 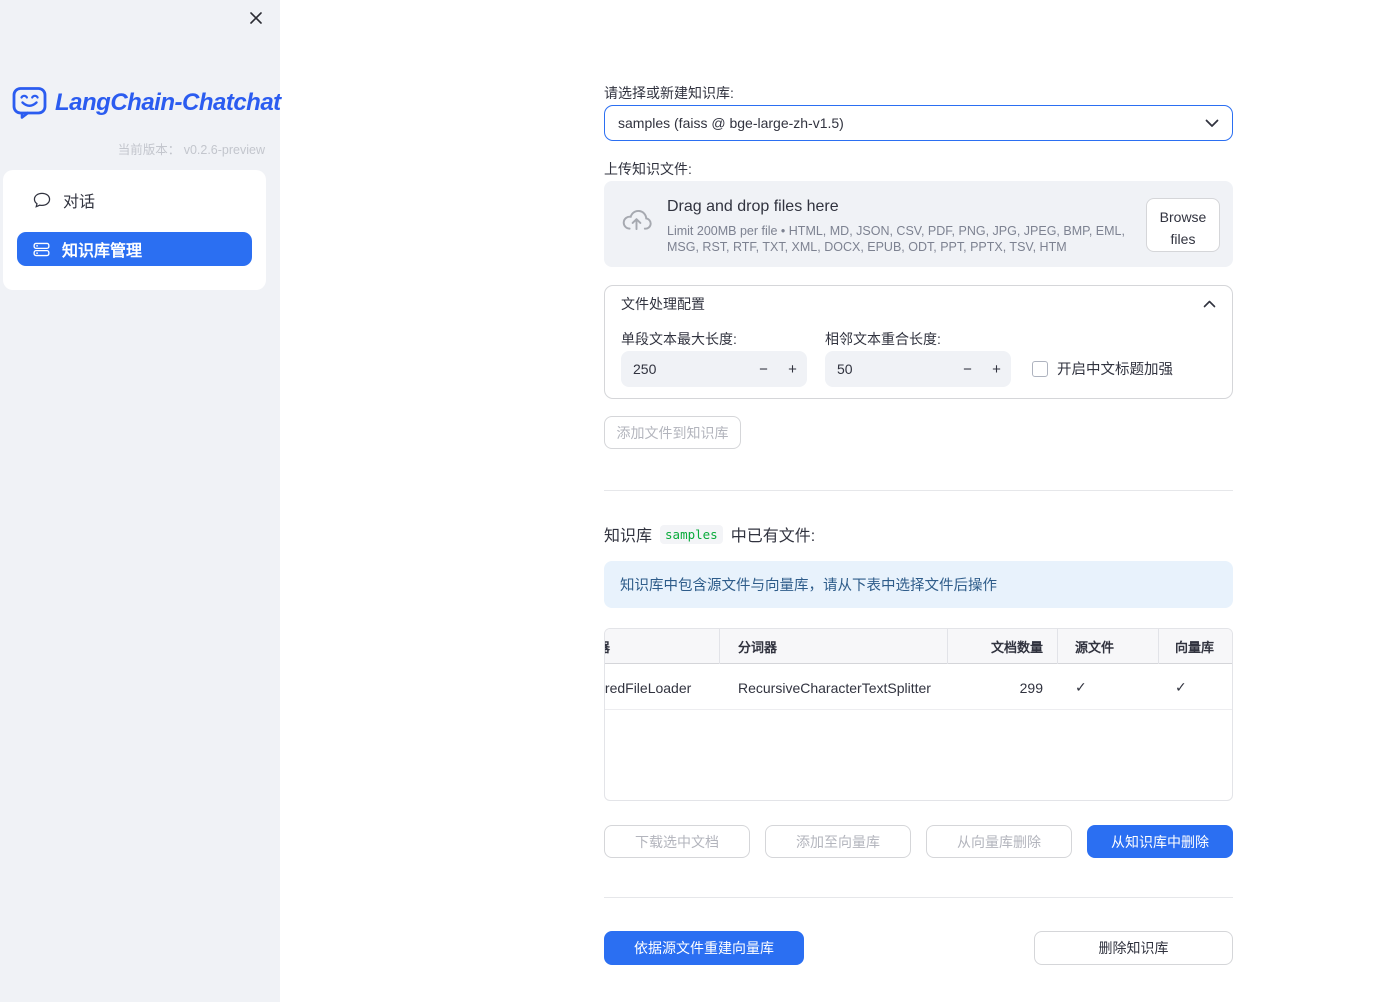 What do you see at coordinates (1181, 687) in the screenshot?
I see `cell-vector-store-check: ✓` at bounding box center [1181, 687].